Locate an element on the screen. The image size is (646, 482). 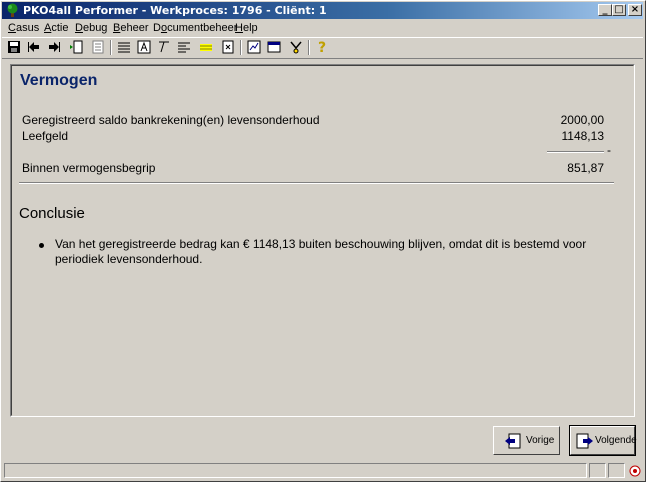
menu-casus: Casus is located at coordinates (23, 28).